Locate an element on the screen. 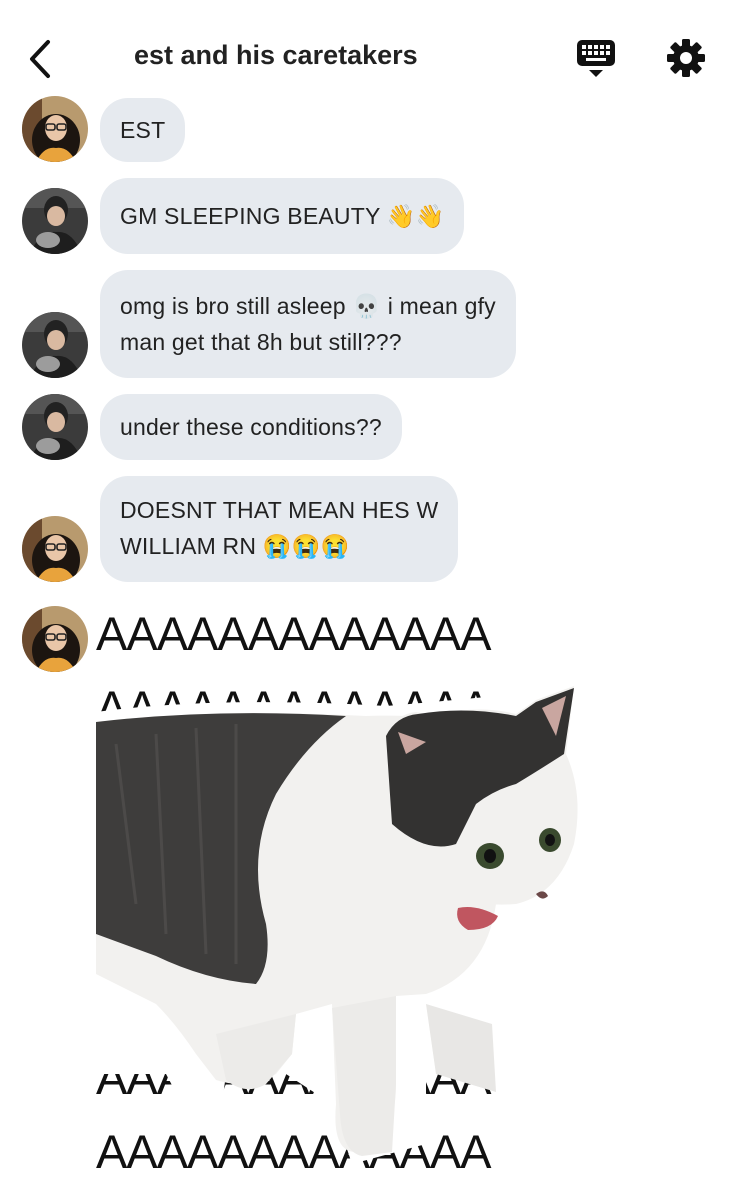  message-bubble: DOESNT THAT MEAN HES W WILLIAM RN 😭😭😭 is located at coordinates (279, 529).